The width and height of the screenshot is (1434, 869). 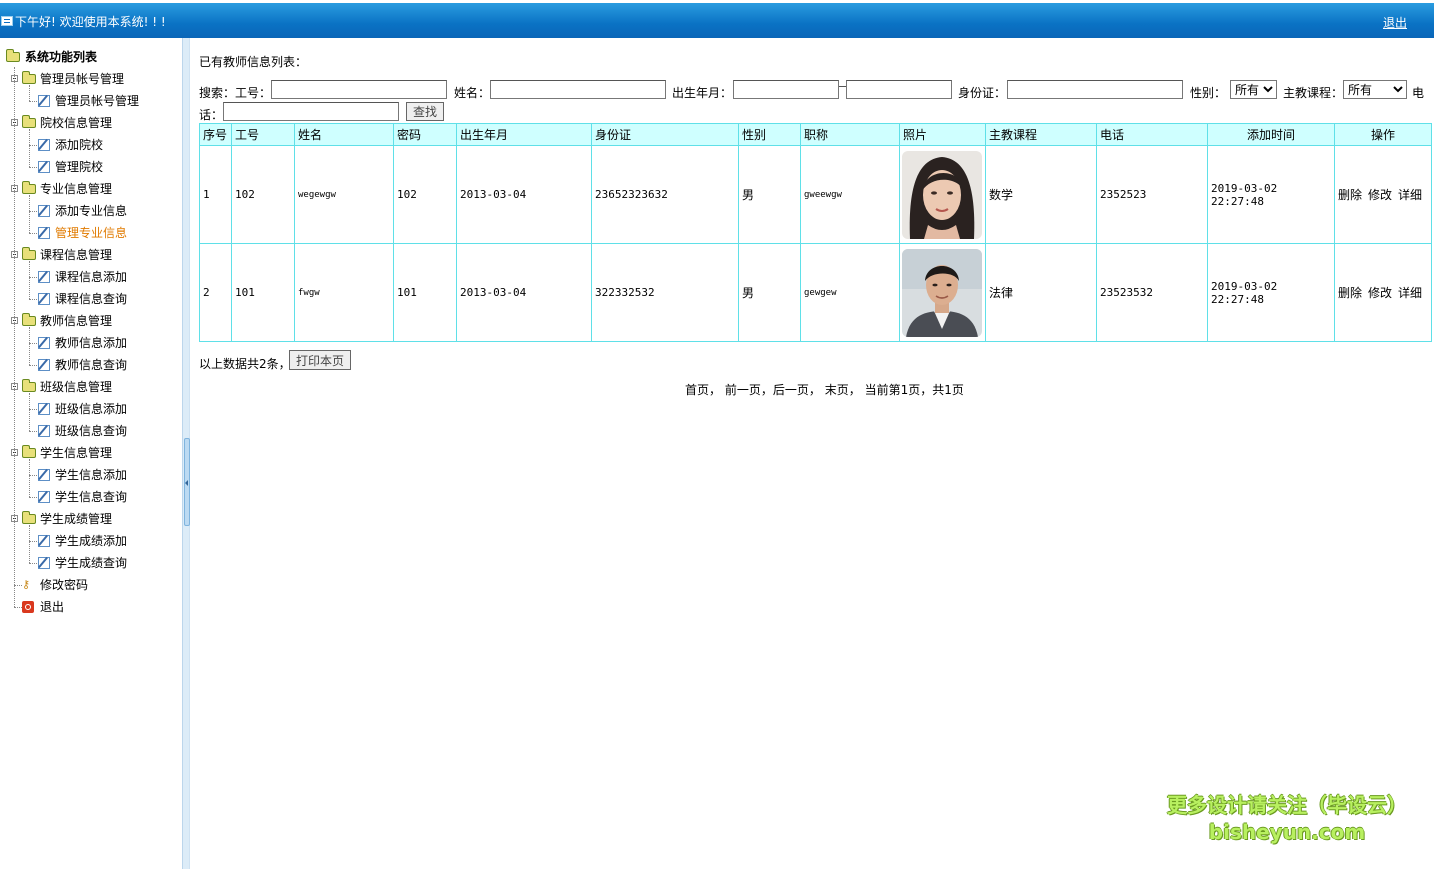 What do you see at coordinates (76, 255) in the screenshot?
I see `sidebar-group-label: 课程信息管理` at bounding box center [76, 255].